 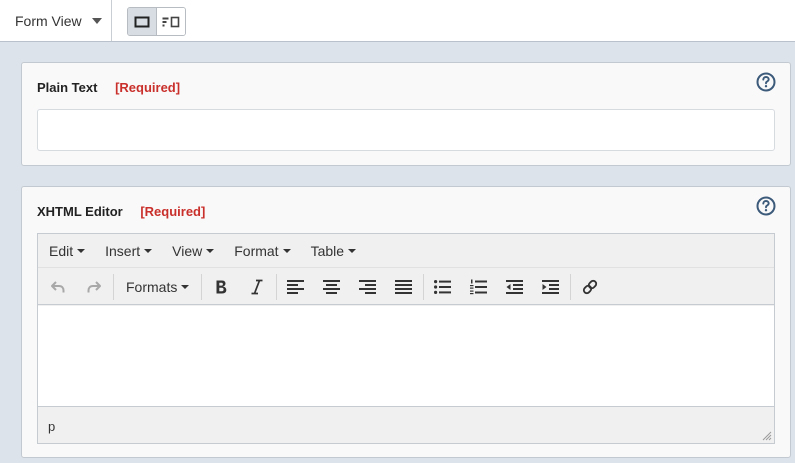 I want to click on numbered-list-button, so click(x=479, y=287).